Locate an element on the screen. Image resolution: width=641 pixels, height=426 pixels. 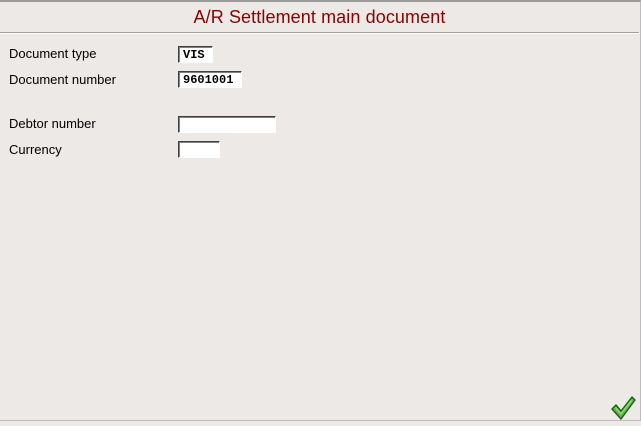
page-title: A/R Settlement main document is located at coordinates (319, 17).